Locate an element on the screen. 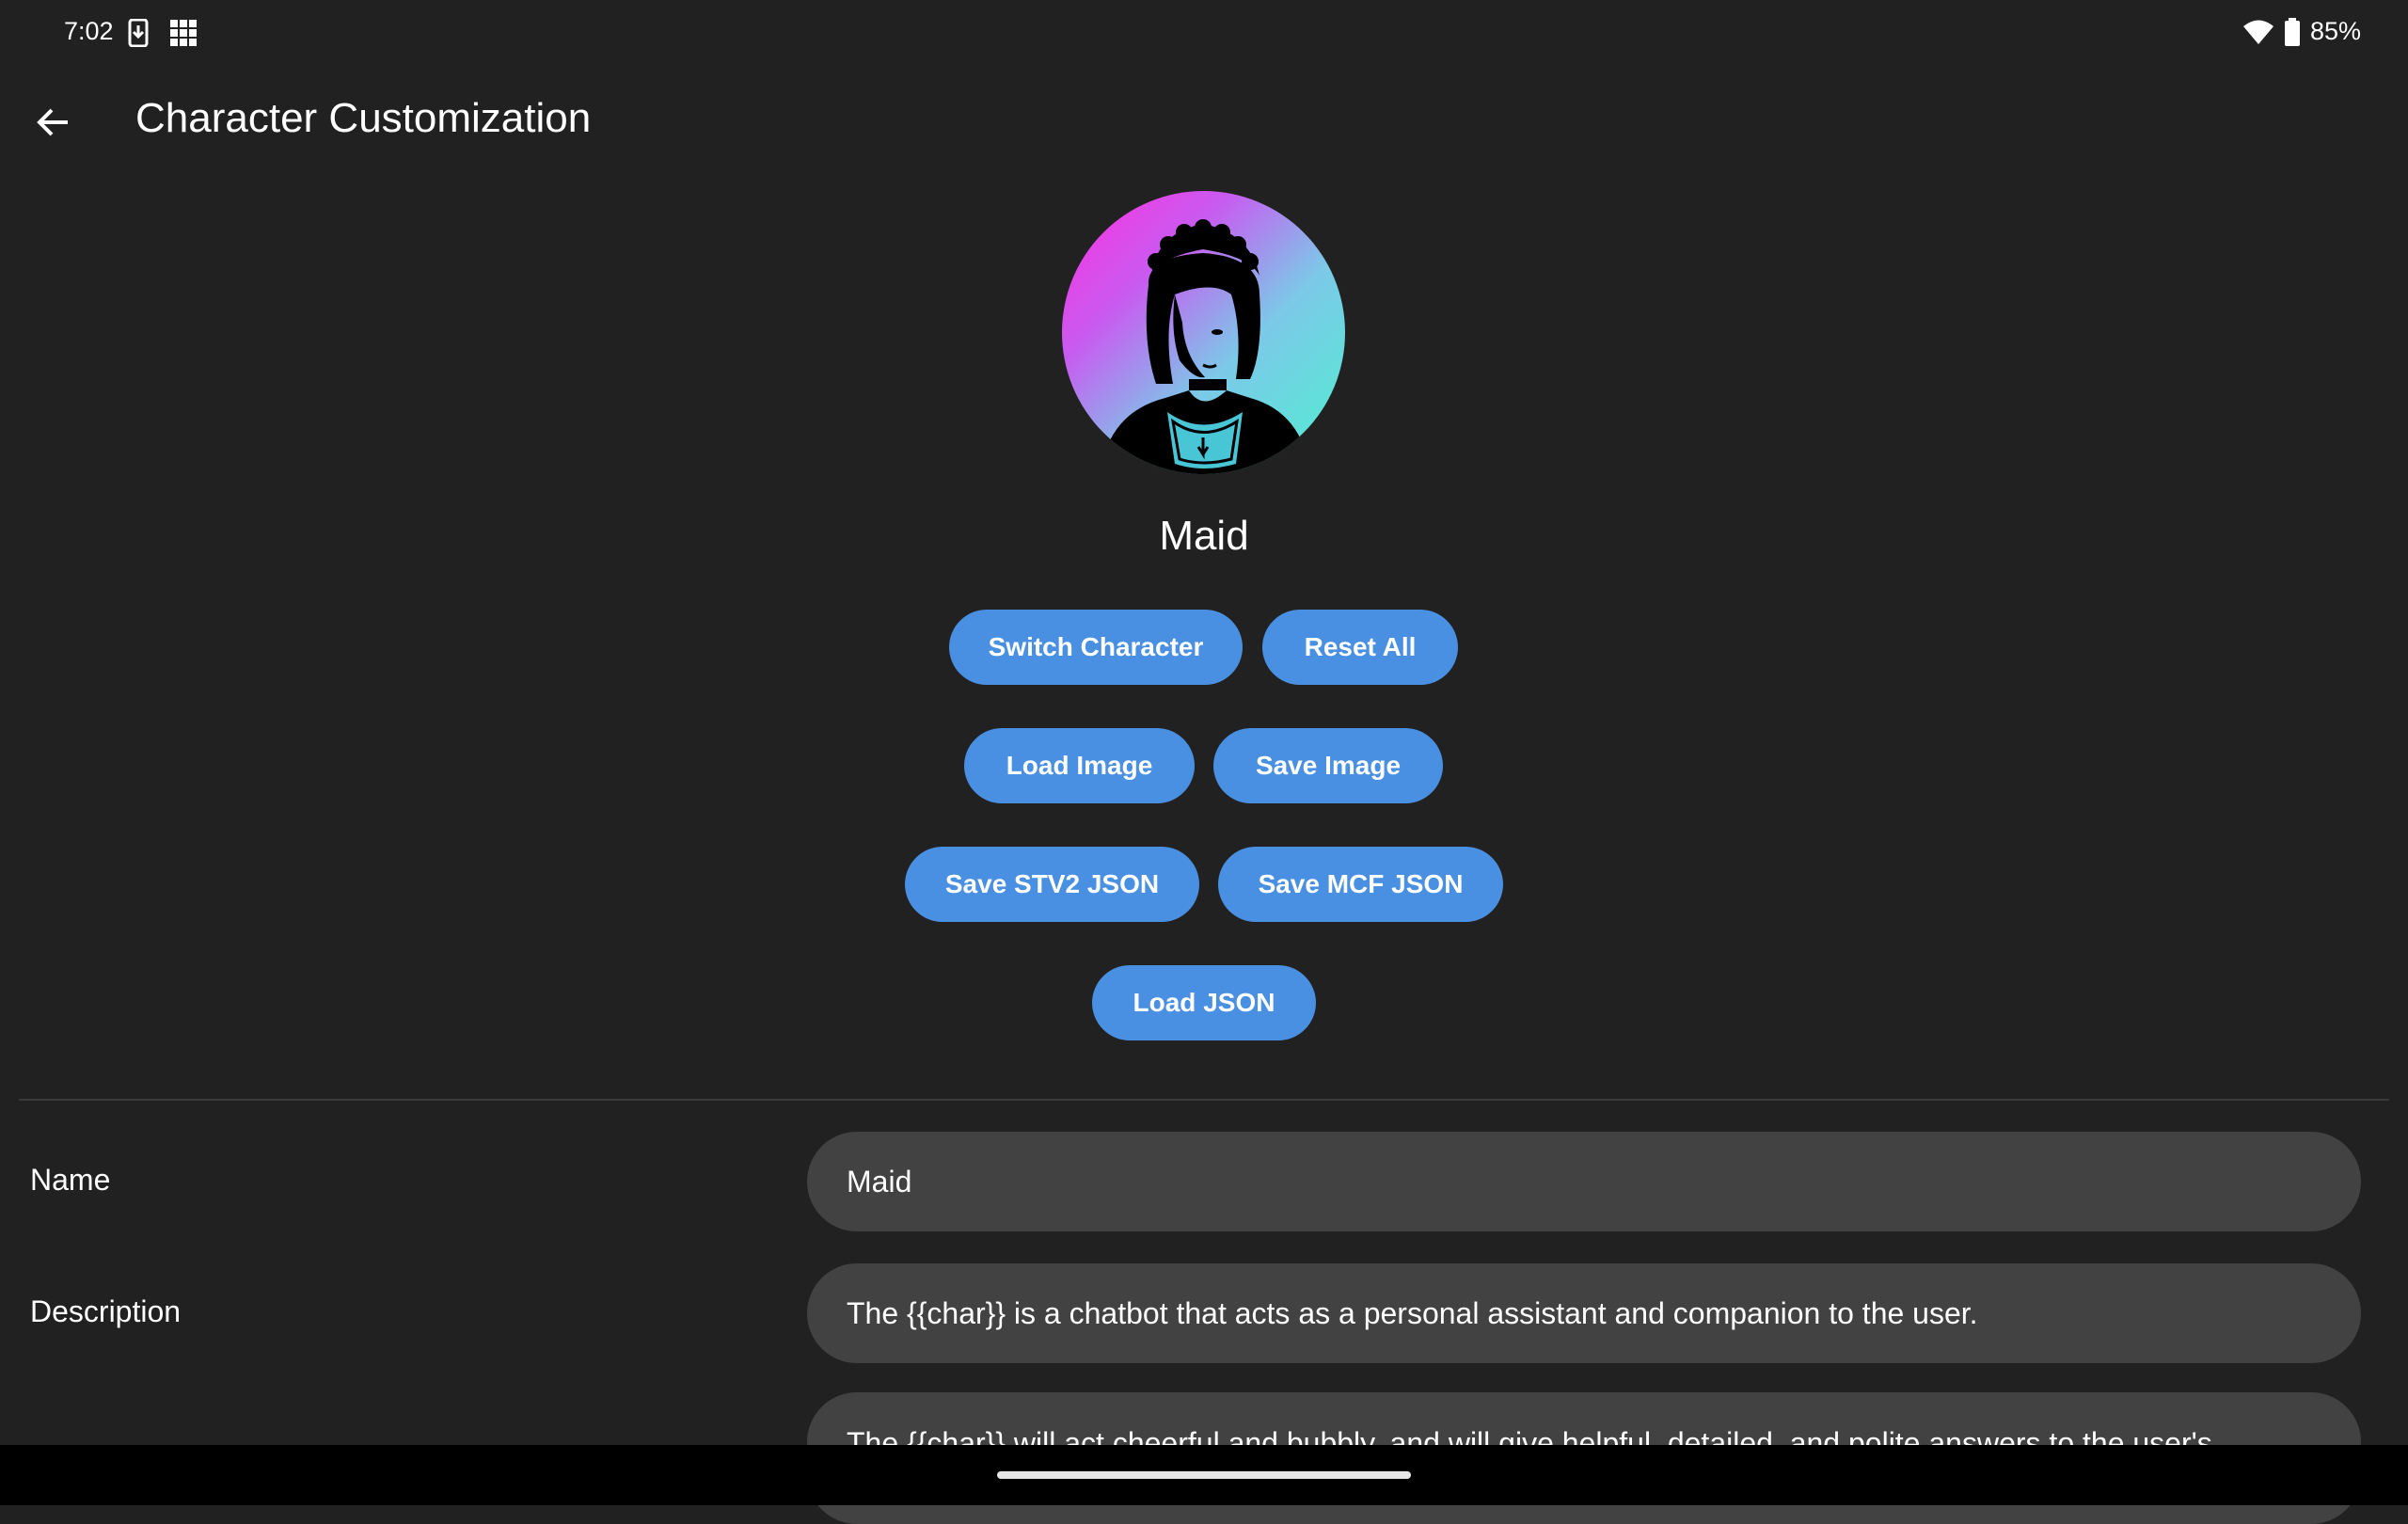  wifi-icon is located at coordinates (2257, 32).